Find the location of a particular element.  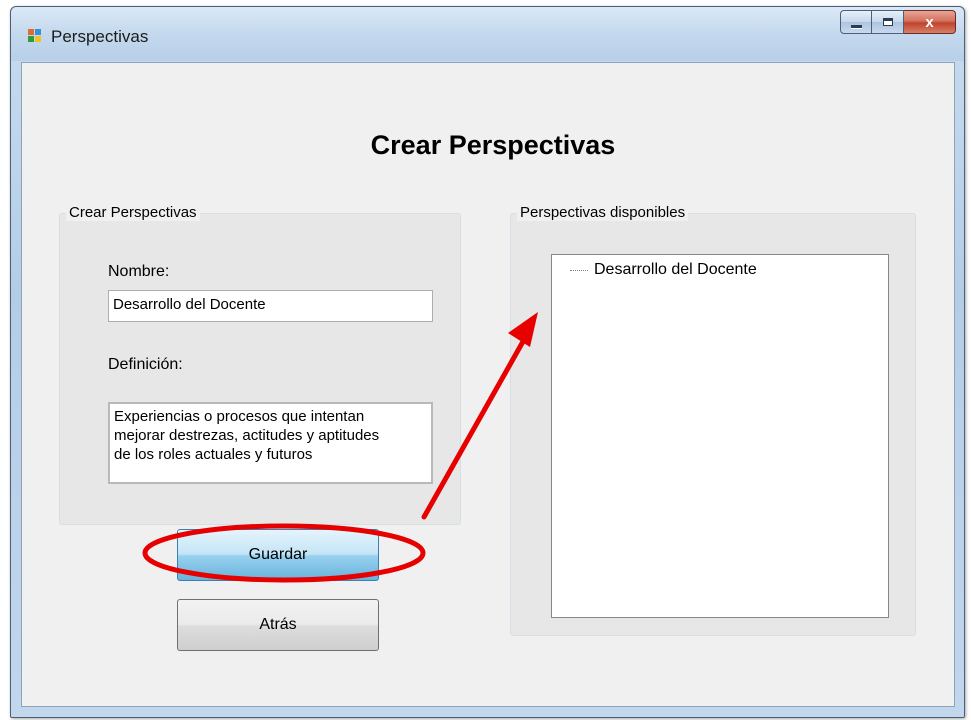

caption-buttons: x is located at coordinates (898, 23).